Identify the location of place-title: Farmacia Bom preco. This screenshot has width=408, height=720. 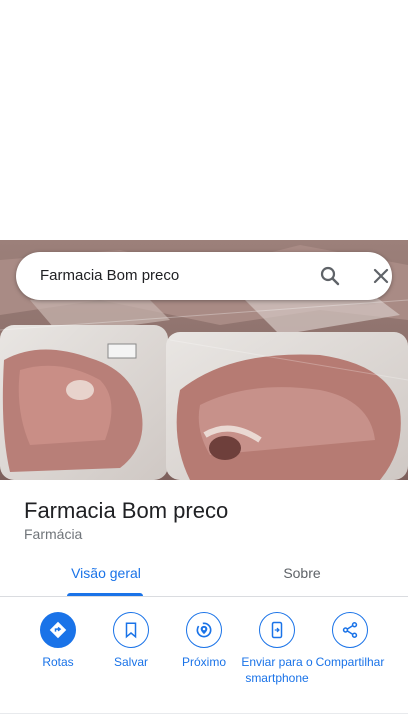
(126, 510).